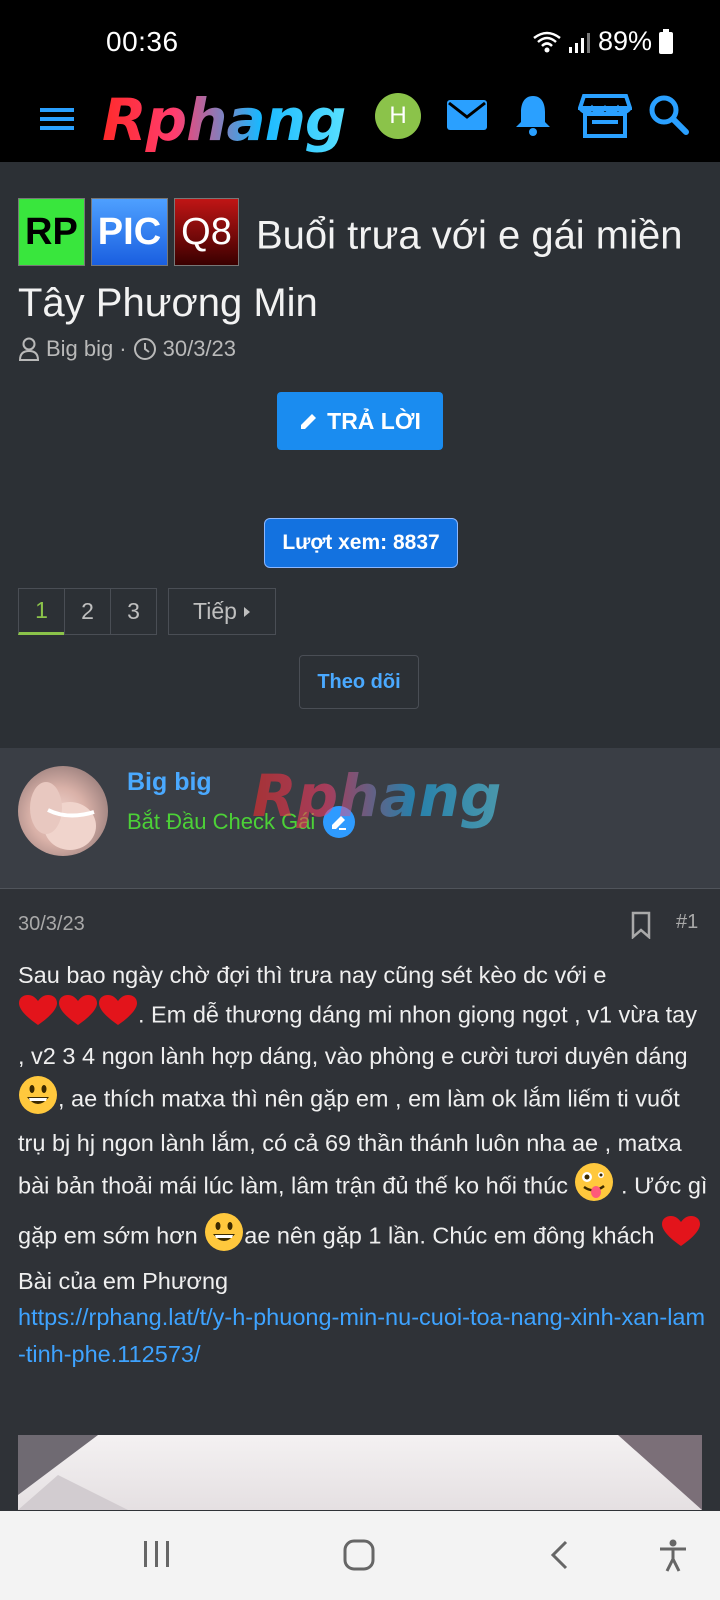 Image resolution: width=720 pixels, height=1600 pixels. Describe the element at coordinates (157, 1554) in the screenshot. I see `recent-apps-icon` at that location.